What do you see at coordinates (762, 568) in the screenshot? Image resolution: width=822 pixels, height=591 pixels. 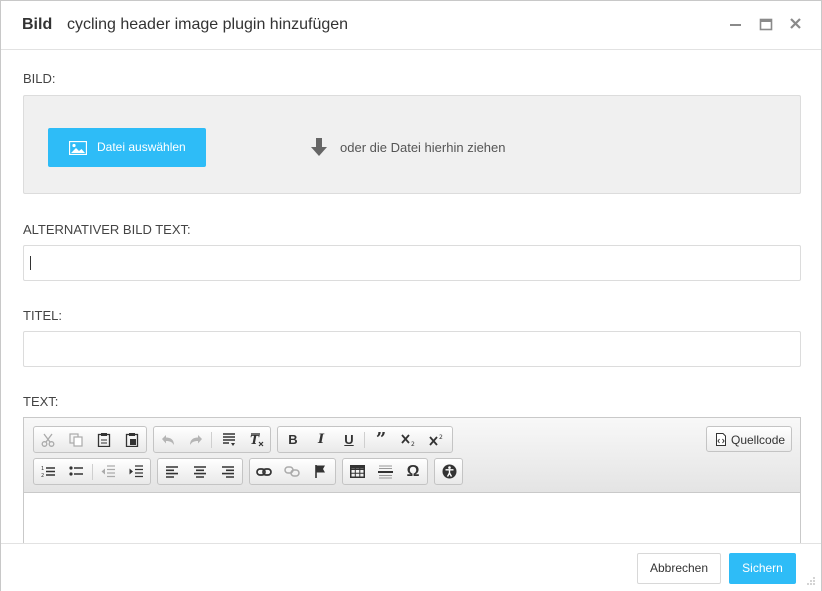 I see `save-button: Sichern` at bounding box center [762, 568].